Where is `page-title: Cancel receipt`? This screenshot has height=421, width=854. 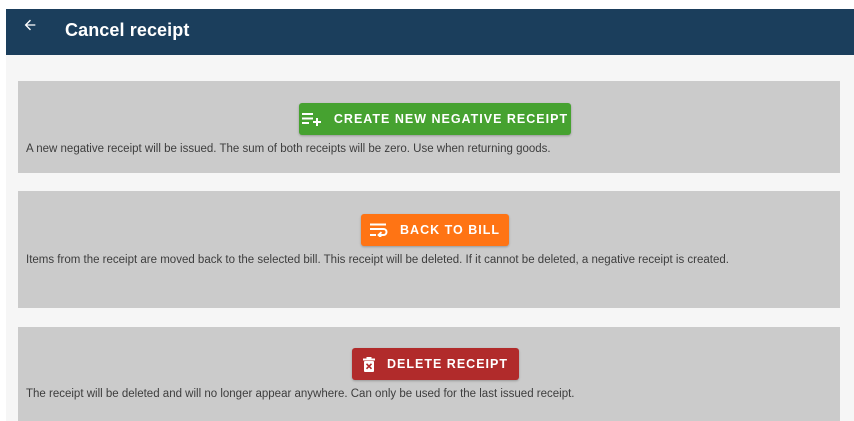
page-title: Cancel receipt is located at coordinates (127, 30).